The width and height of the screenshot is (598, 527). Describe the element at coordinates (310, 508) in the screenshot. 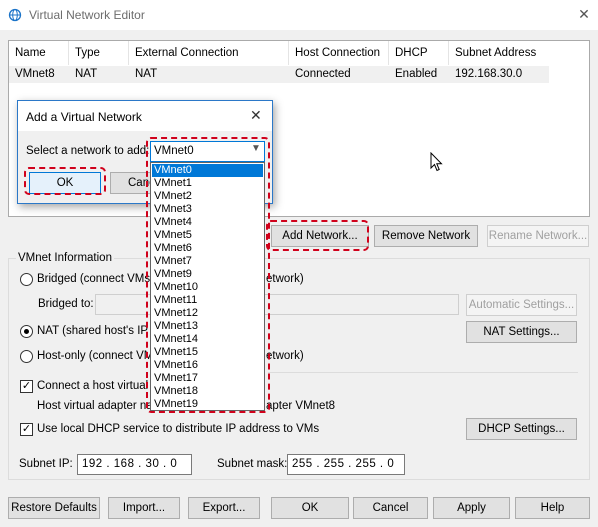

I see `ok-button: OK` at that location.